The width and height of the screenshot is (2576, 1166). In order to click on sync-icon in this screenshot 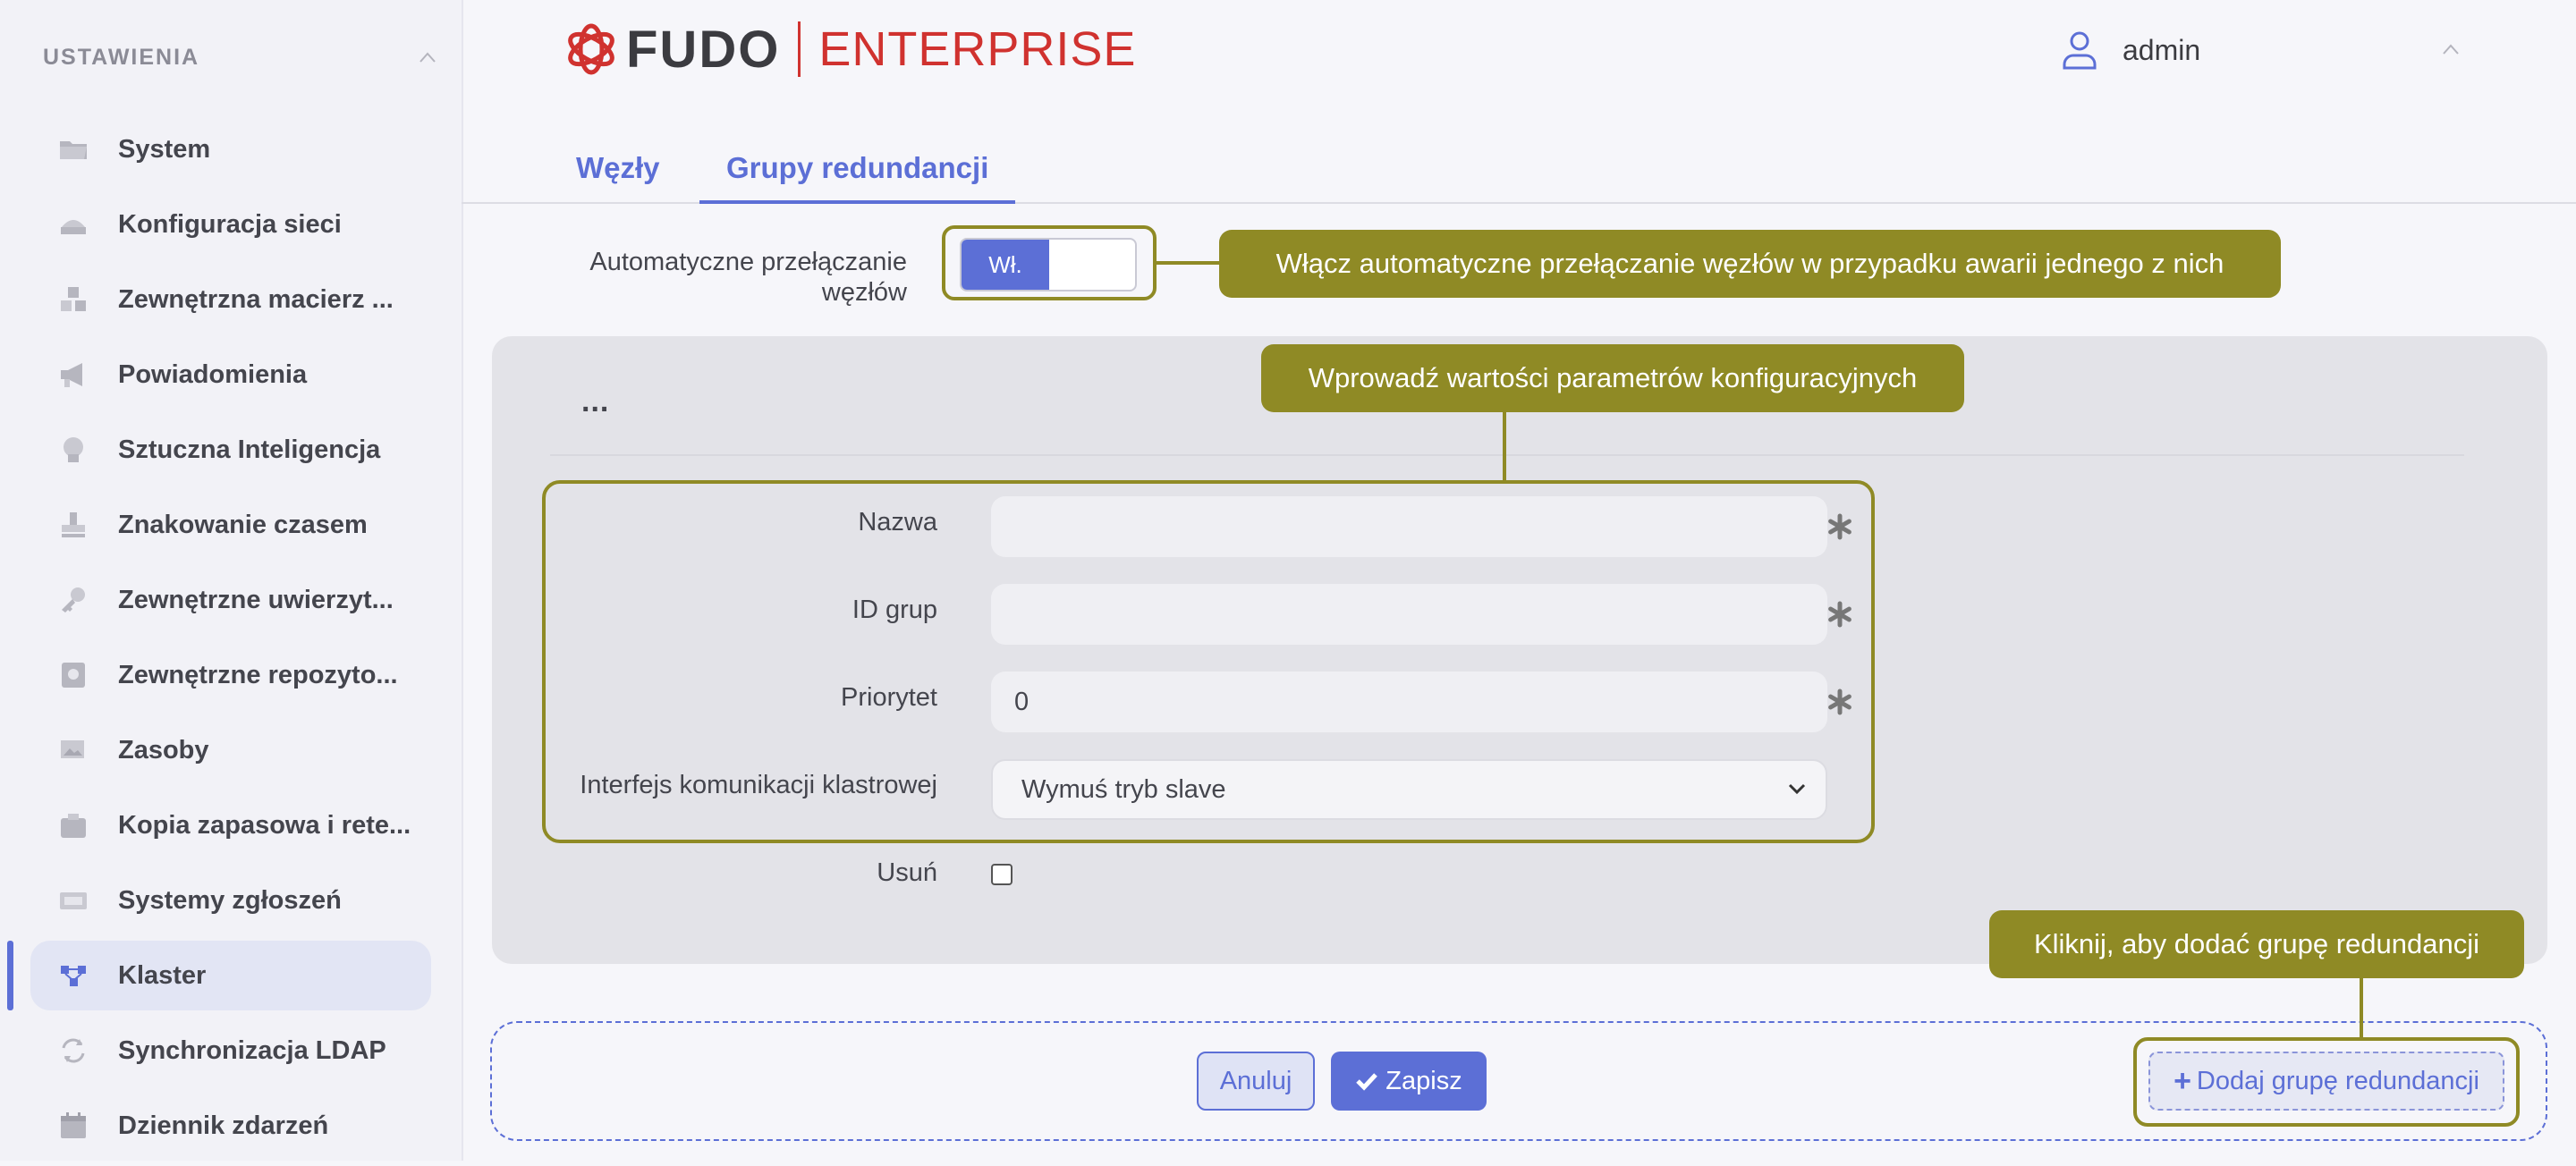, I will do `click(73, 1051)`.